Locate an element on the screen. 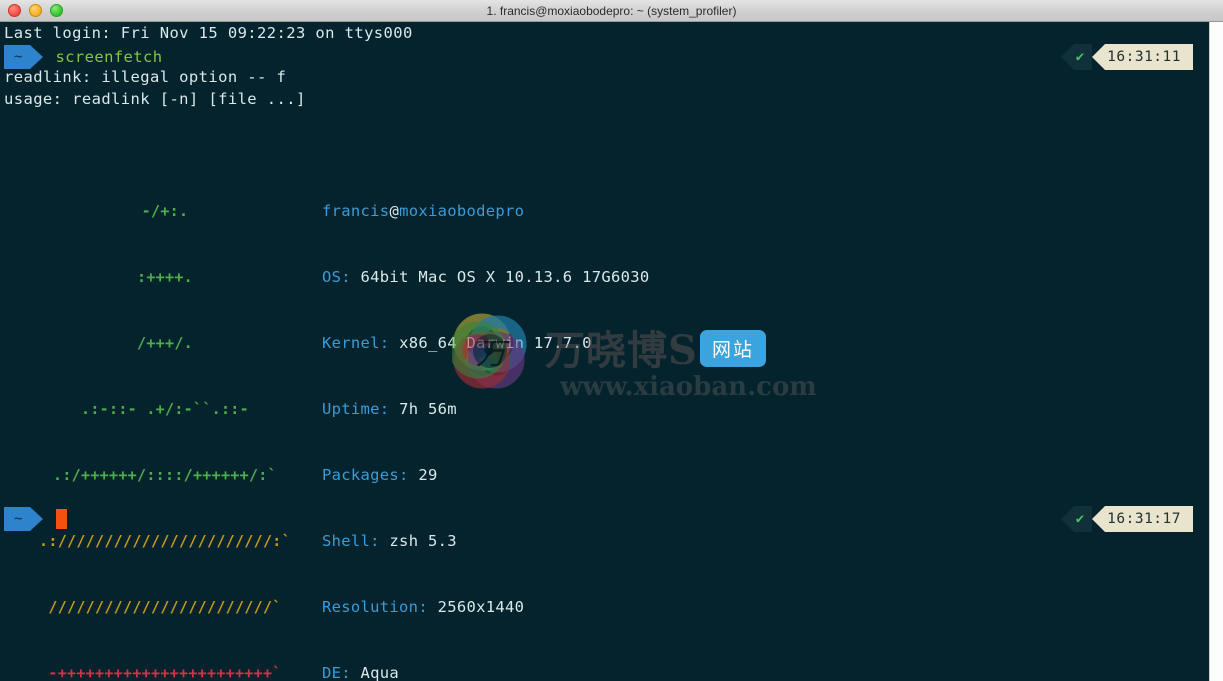 The height and width of the screenshot is (681, 1223). sysinfo-value: zsh 5.3 is located at coordinates (418, 541).